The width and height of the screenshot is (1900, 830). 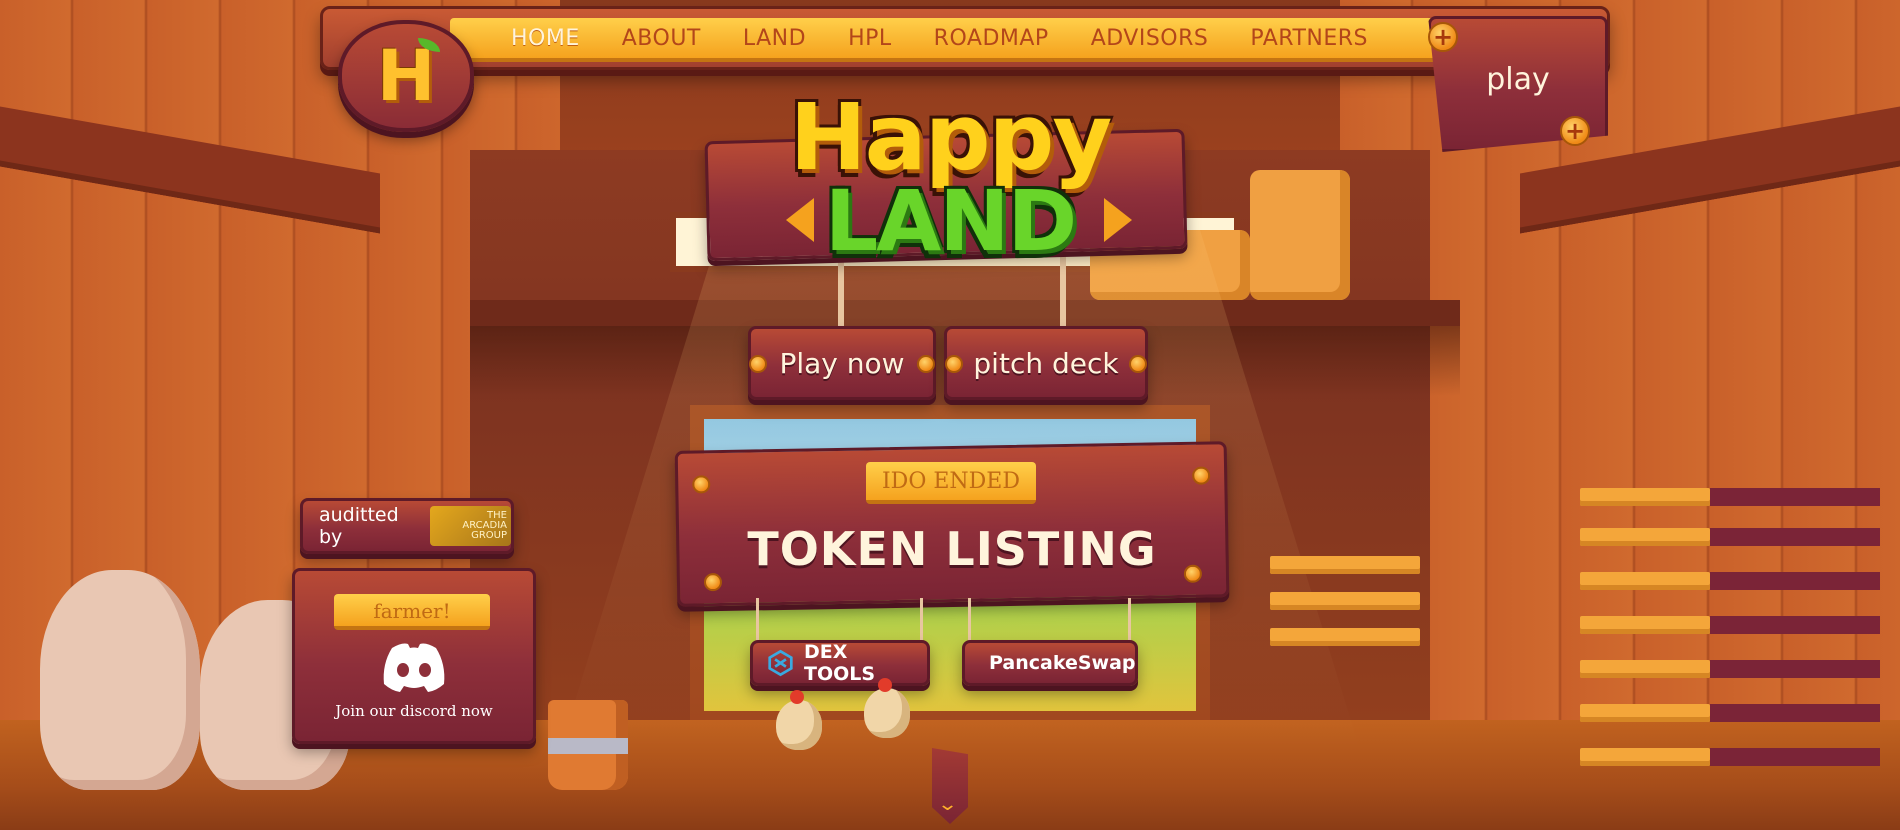 I want to click on happy-land-h-logo: H, so click(x=406, y=76).